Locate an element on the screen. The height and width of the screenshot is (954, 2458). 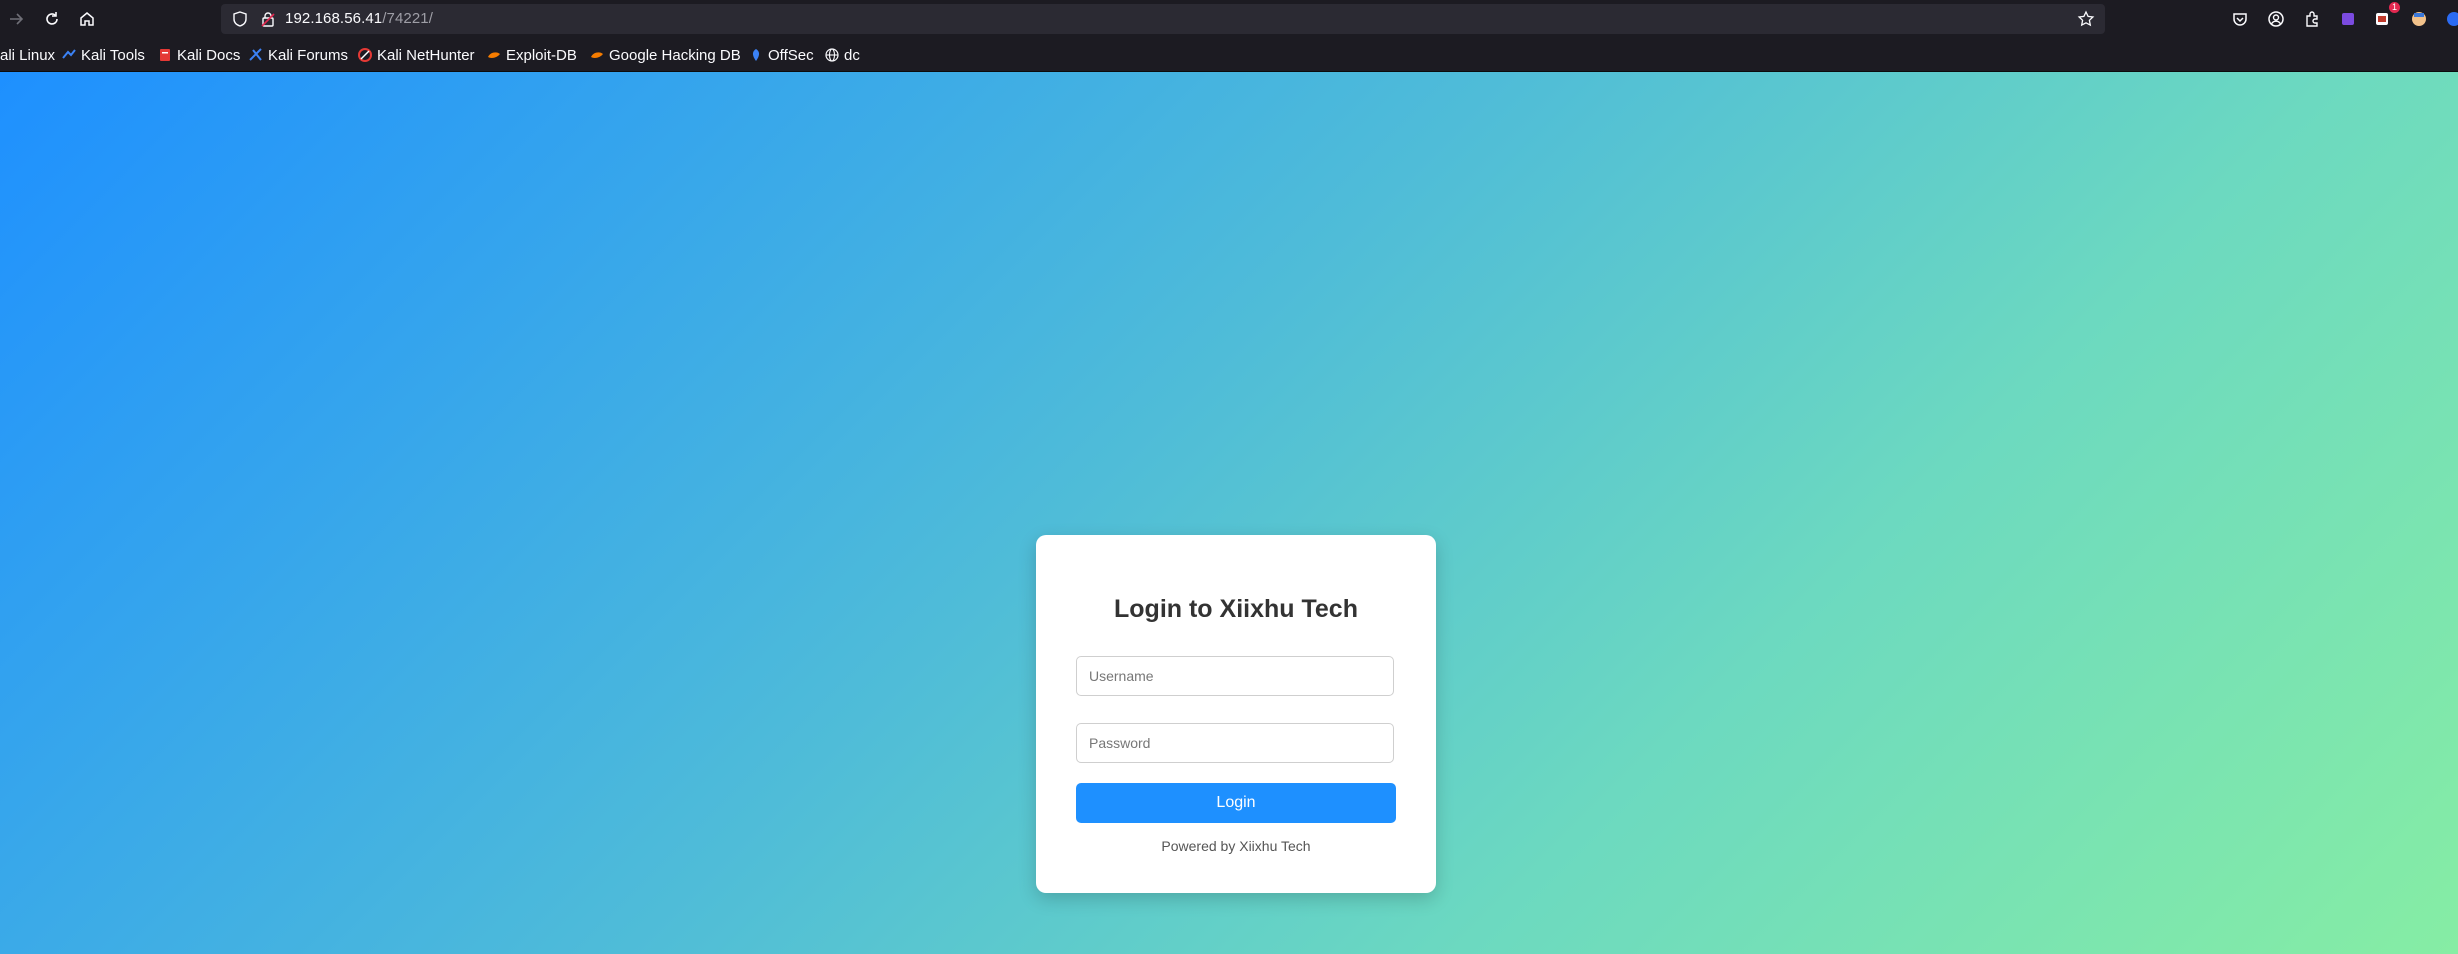
bookmark-kali-nethunter: Kali NetHunter is located at coordinates (416, 55).